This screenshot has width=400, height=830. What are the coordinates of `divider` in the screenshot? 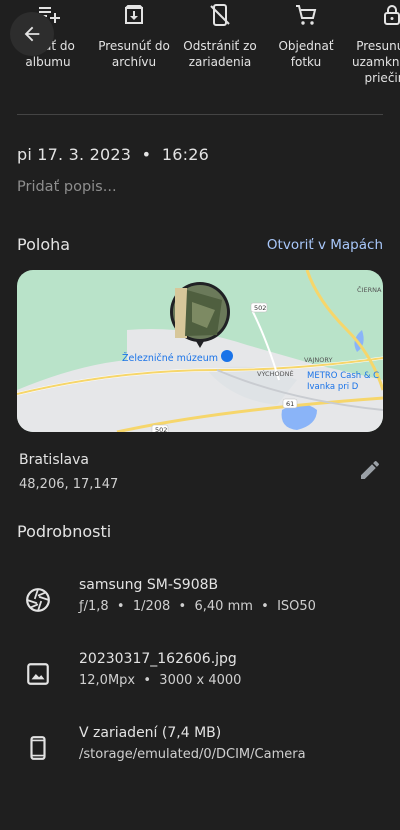 It's located at (200, 114).